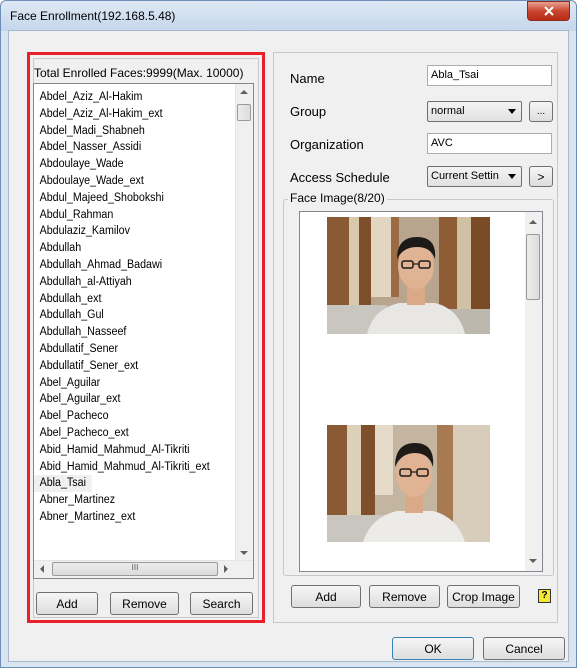 The image size is (577, 668). Describe the element at coordinates (42, 569) in the screenshot. I see `scroll-left-icon` at that location.